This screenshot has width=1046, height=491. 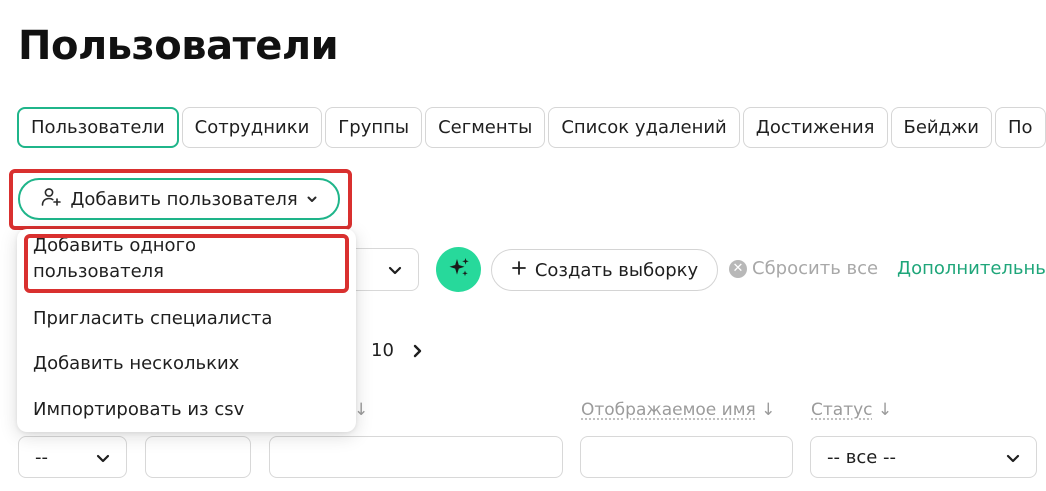 What do you see at coordinates (138, 410) in the screenshot?
I see `menu-item-import-csv: Импортировать из csv` at bounding box center [138, 410].